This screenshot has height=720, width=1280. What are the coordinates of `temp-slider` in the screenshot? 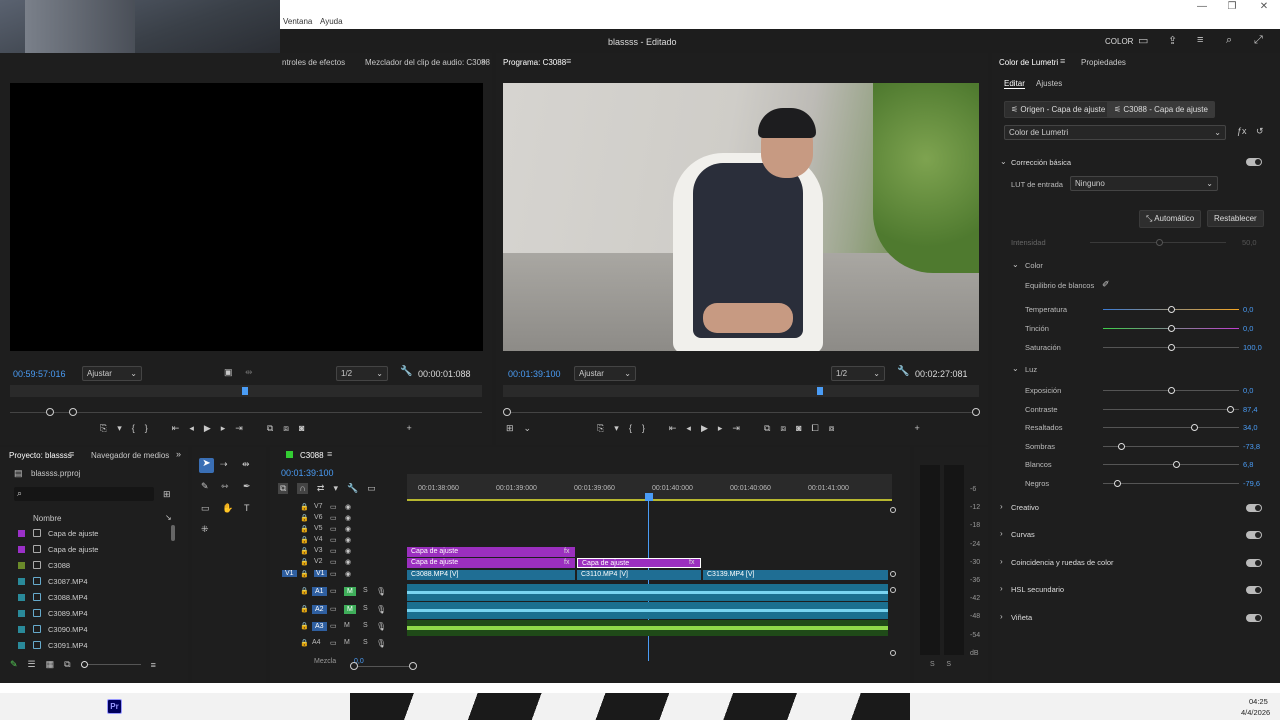 It's located at (1171, 309).